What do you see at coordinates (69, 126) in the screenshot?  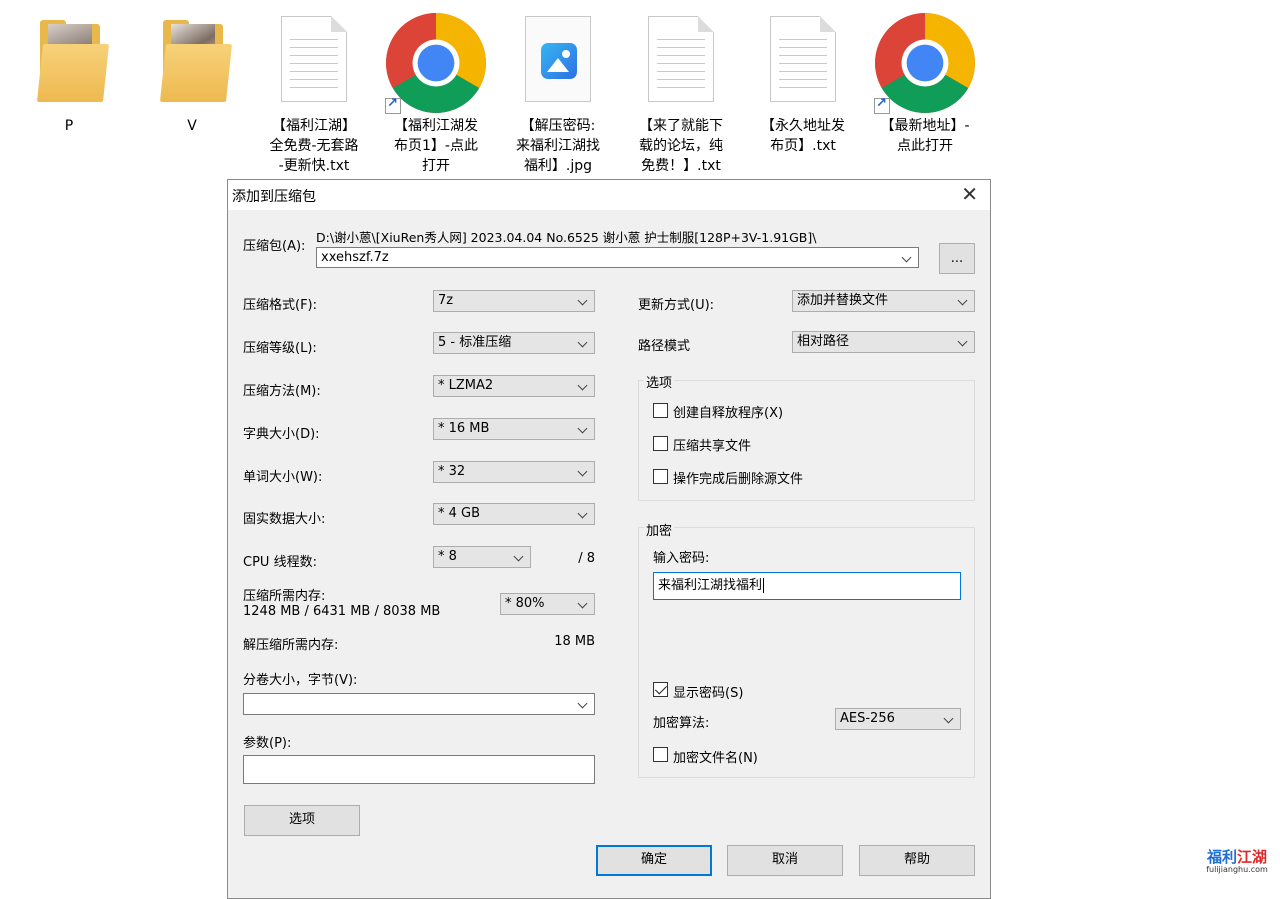 I see `desktop-icon-label: P` at bounding box center [69, 126].